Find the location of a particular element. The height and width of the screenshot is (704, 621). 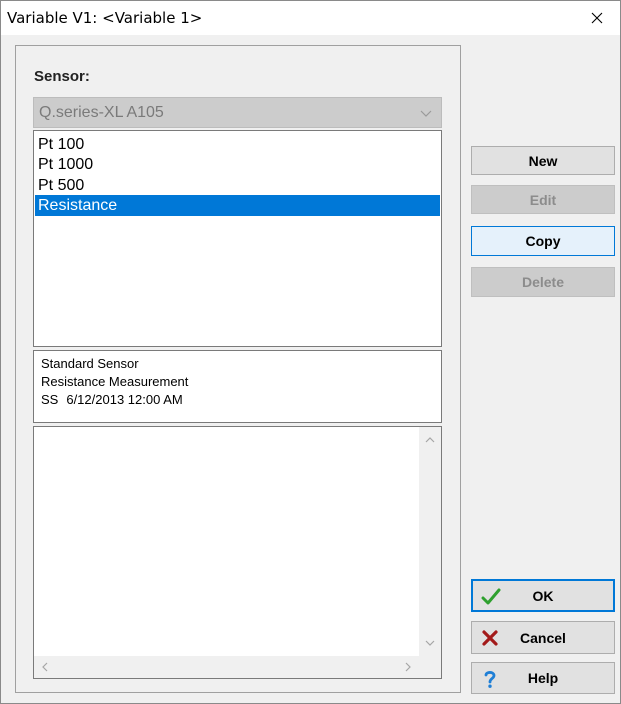

new-button: New is located at coordinates (543, 160).